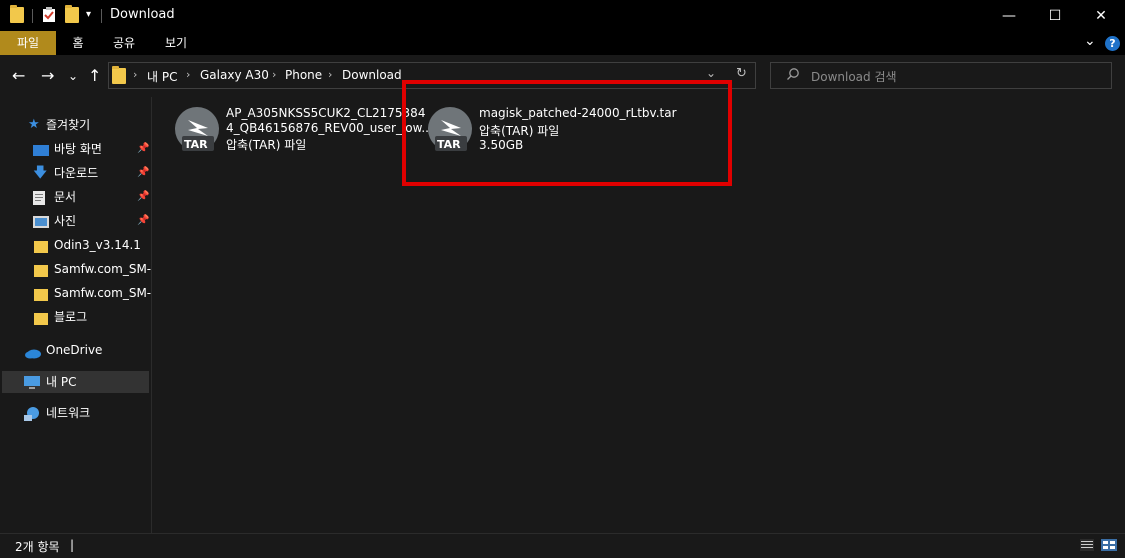 This screenshot has width=1125, height=558. I want to click on file-type: 압축(TAR) 파일, so click(266, 145).